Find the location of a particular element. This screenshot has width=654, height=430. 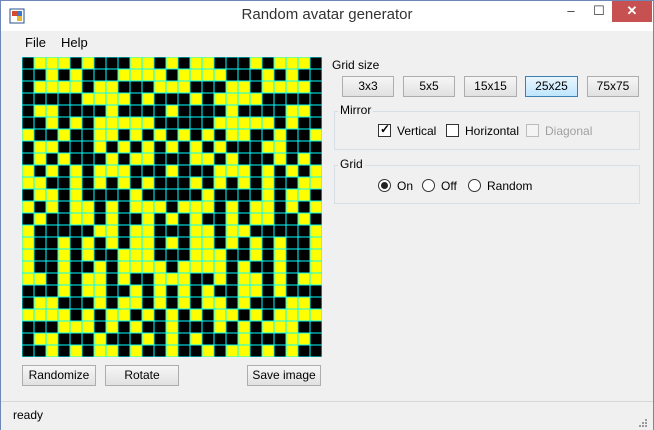

menu-file: File is located at coordinates (35, 42).